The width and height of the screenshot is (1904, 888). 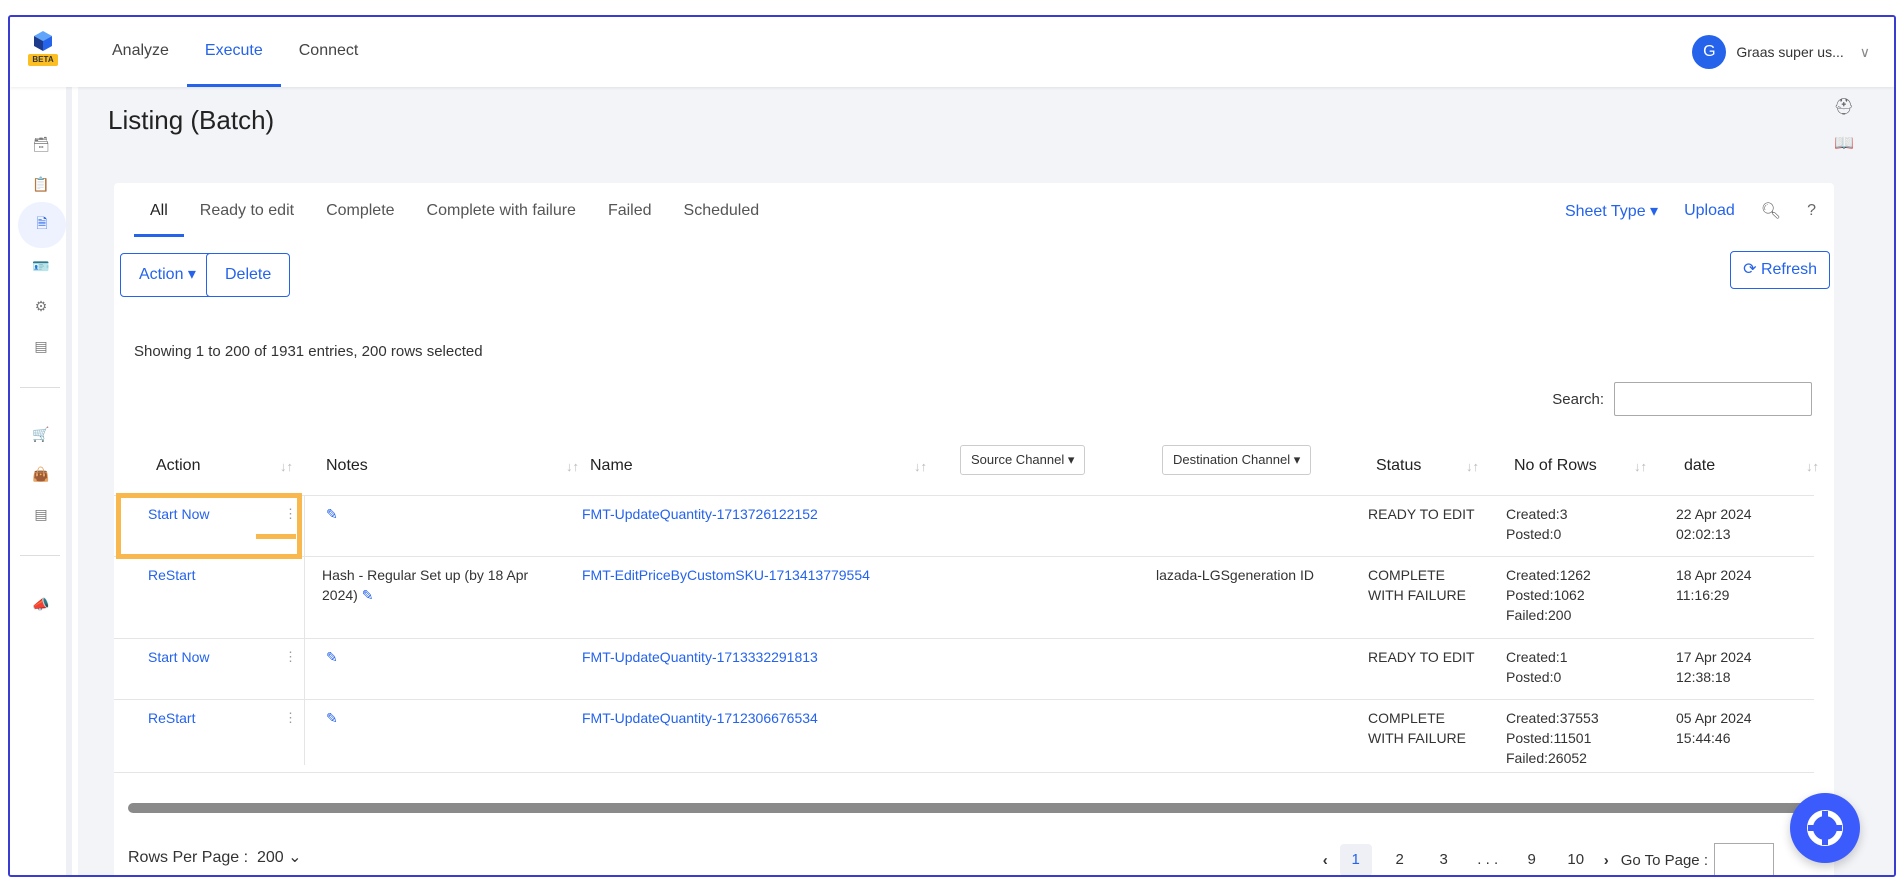 I want to click on note-text: Hash - Regular Set up (by 18 Apr, so click(x=425, y=575).